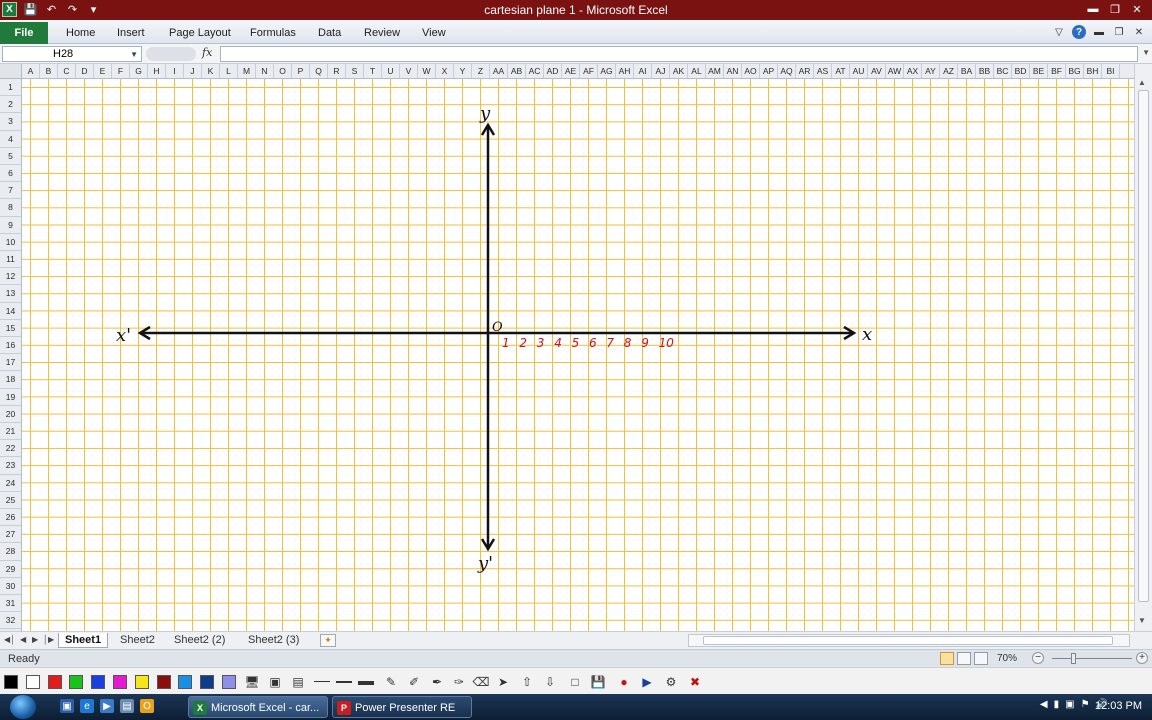  What do you see at coordinates (10, 586) in the screenshot?
I see `row-header: 30` at bounding box center [10, 586].